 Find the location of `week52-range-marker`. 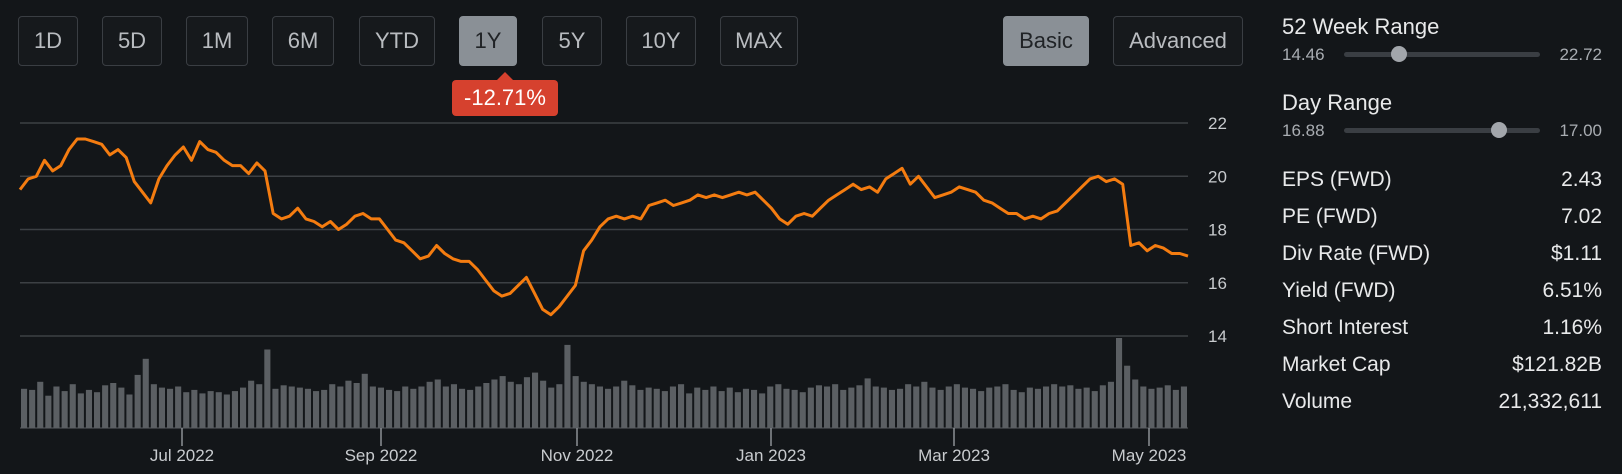

week52-range-marker is located at coordinates (1398, 54).